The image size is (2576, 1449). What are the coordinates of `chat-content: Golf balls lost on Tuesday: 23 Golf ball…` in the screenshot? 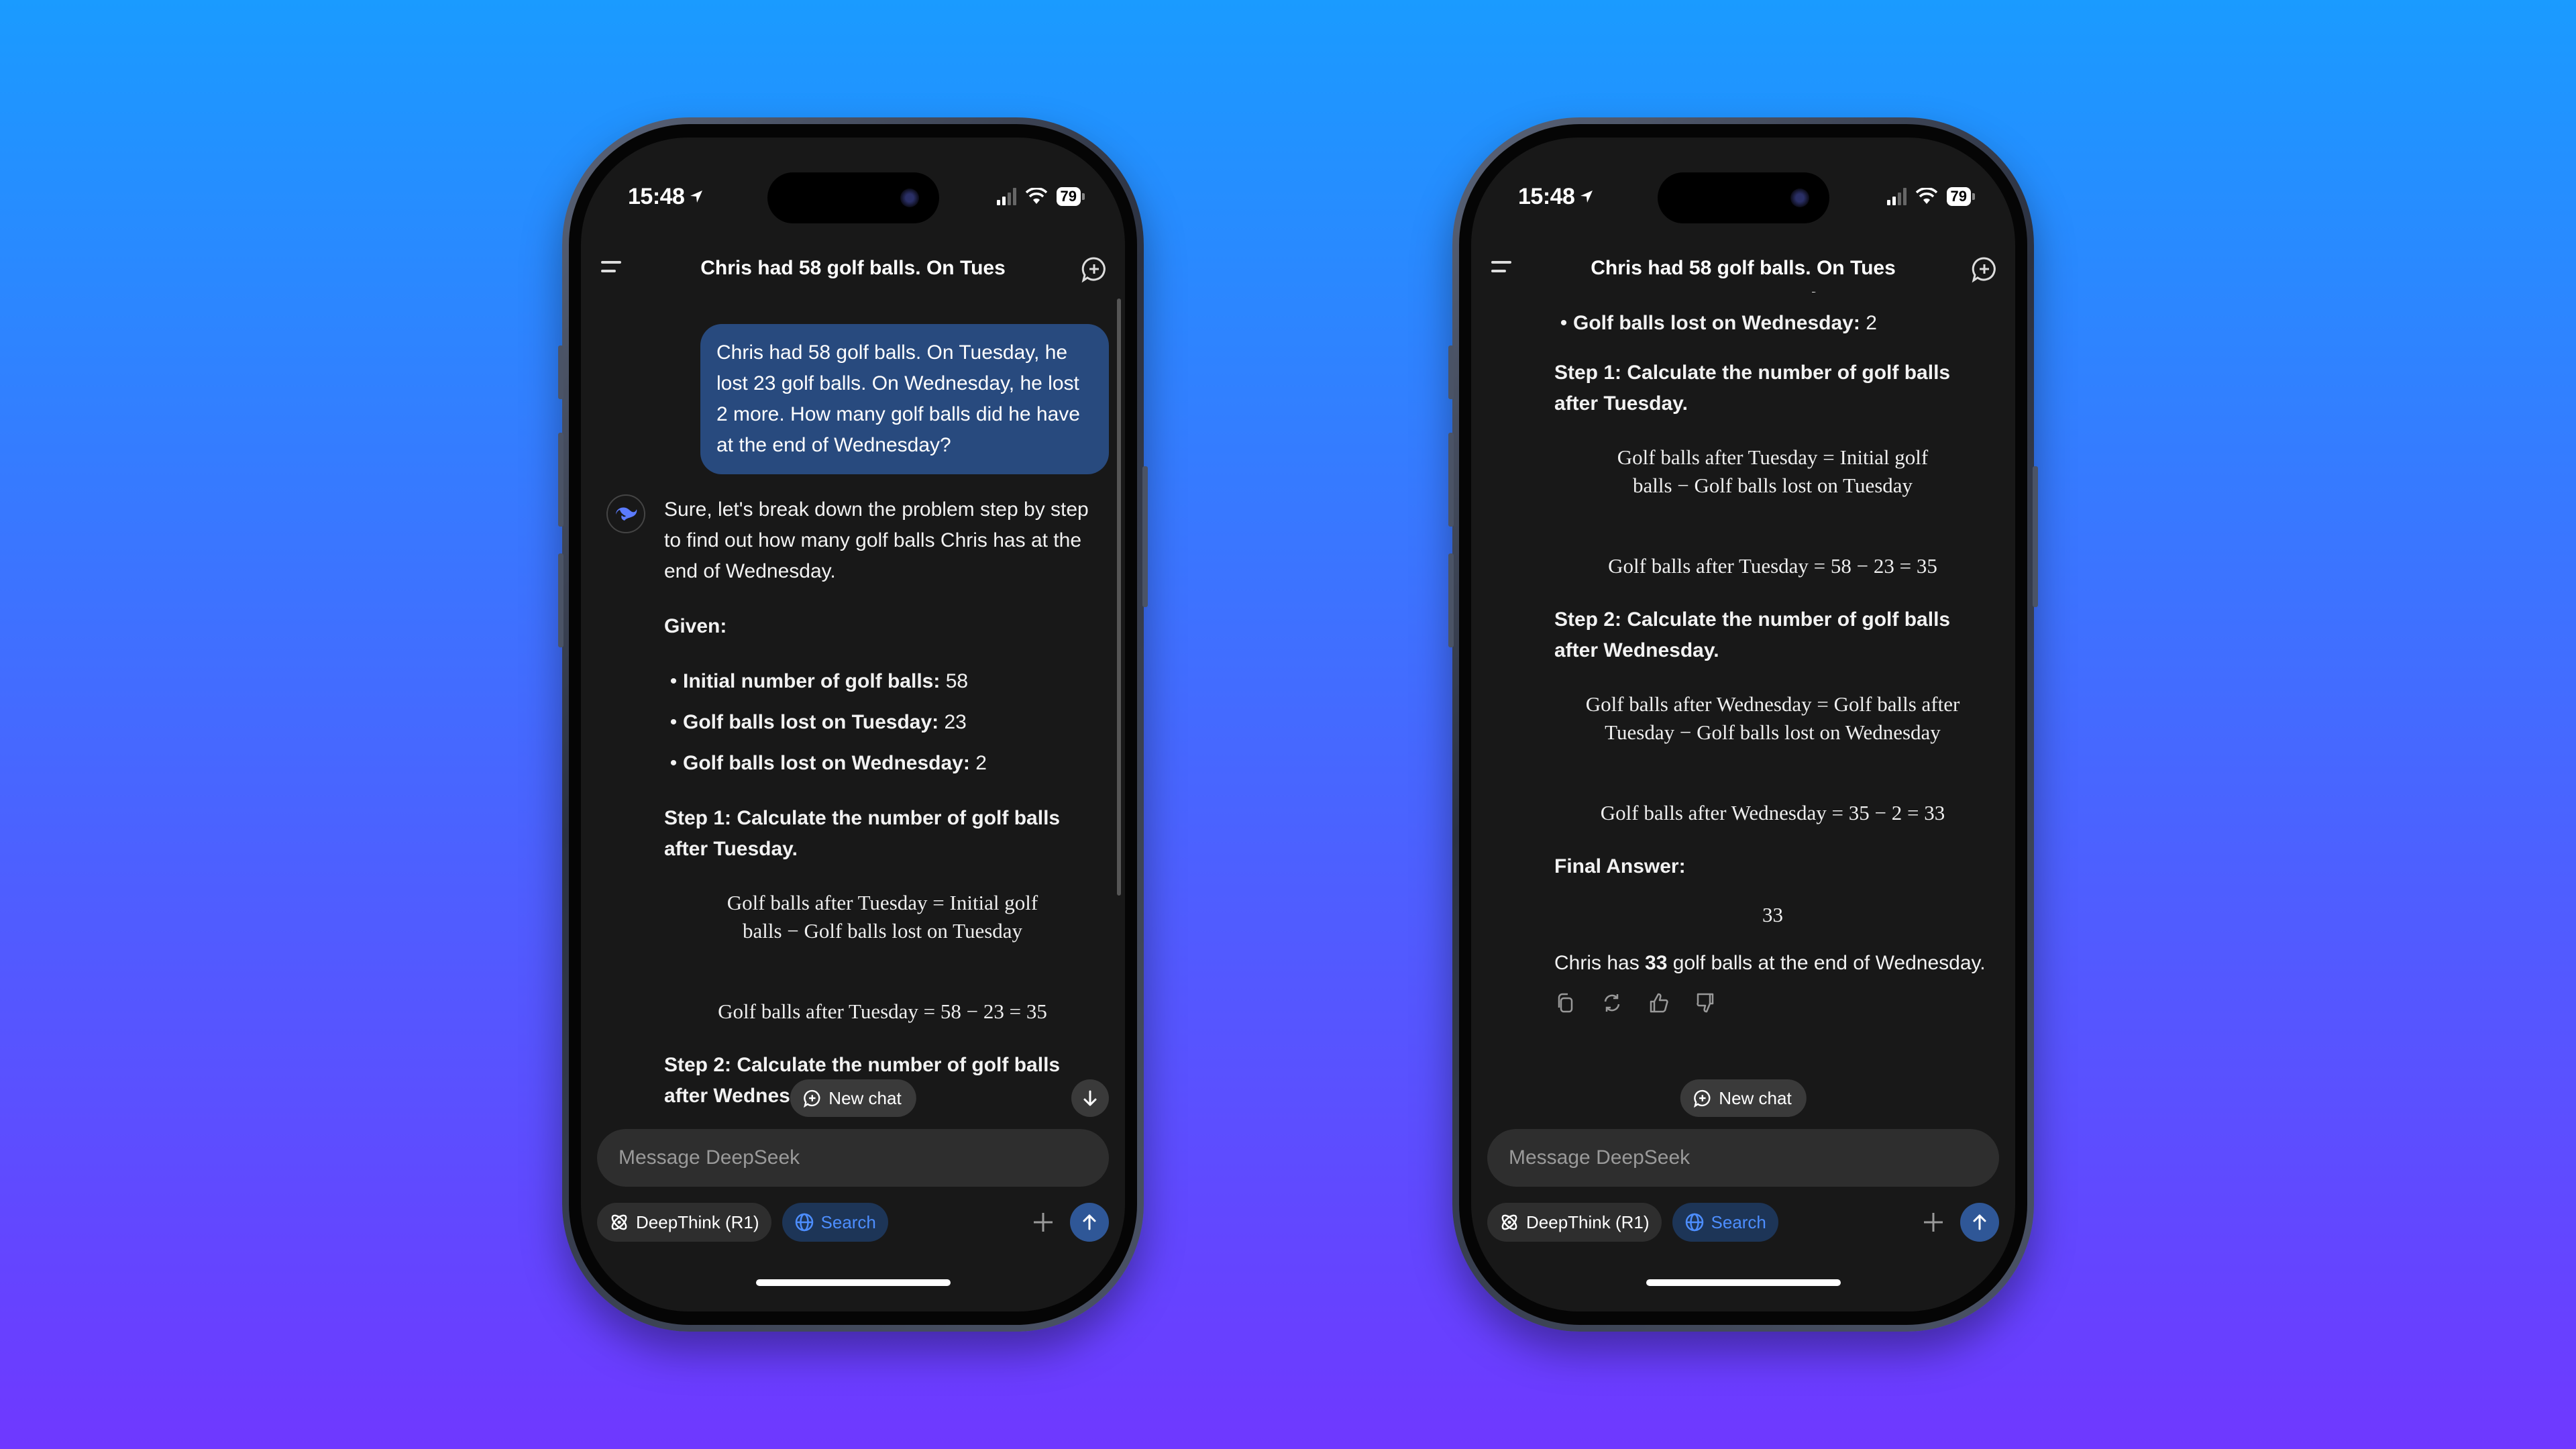 It's located at (1743, 703).